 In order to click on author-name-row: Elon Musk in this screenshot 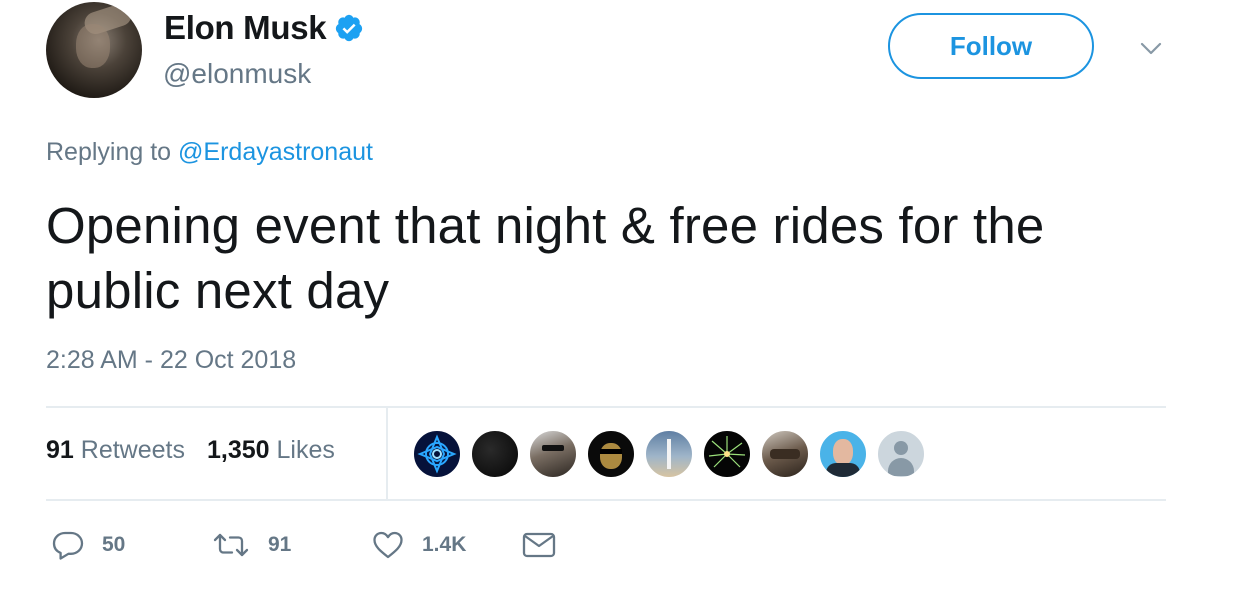, I will do `click(264, 28)`.